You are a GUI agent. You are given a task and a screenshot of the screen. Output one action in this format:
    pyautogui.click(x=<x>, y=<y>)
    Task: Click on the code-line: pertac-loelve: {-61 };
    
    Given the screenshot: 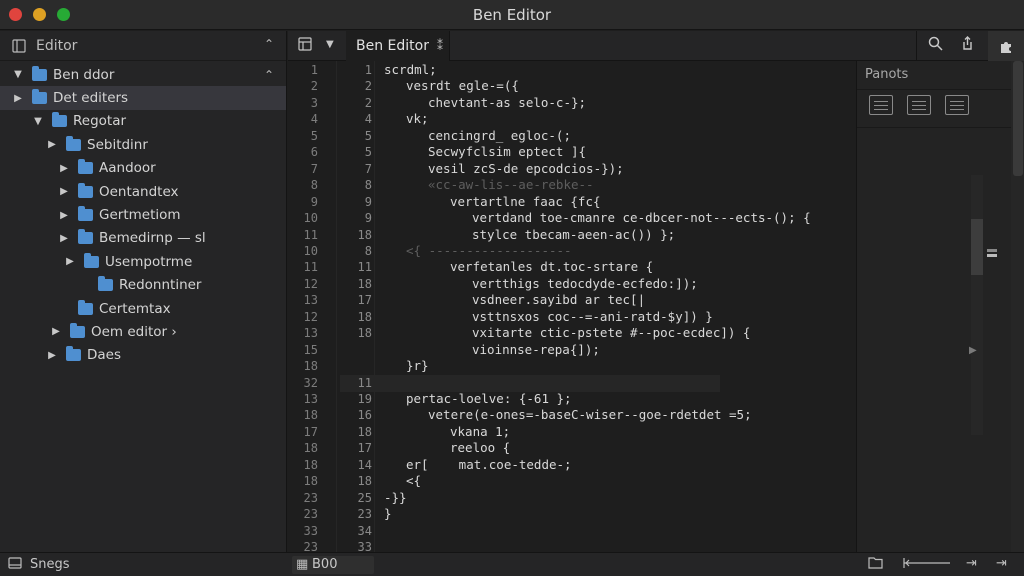 What is the action you would take?
    pyautogui.click(x=489, y=398)
    